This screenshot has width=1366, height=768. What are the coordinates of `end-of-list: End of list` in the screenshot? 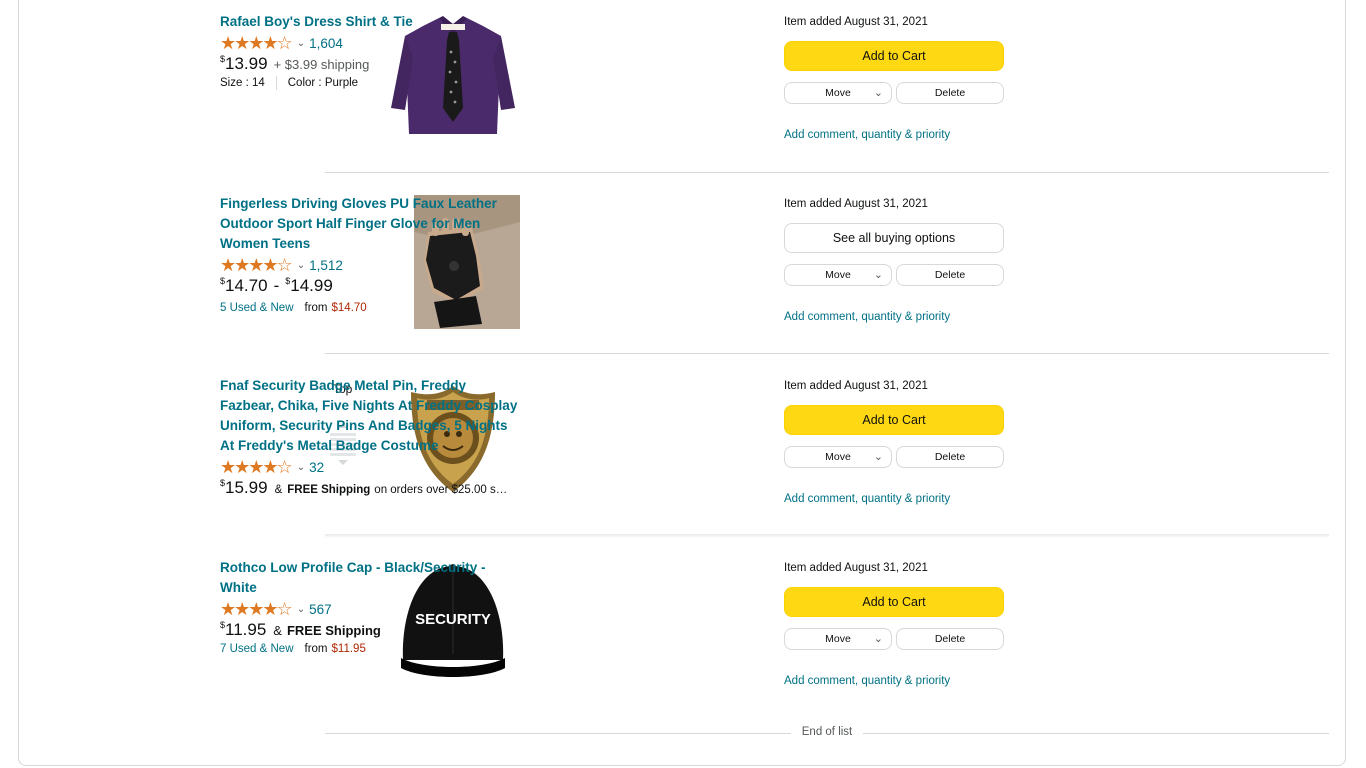 It's located at (827, 734).